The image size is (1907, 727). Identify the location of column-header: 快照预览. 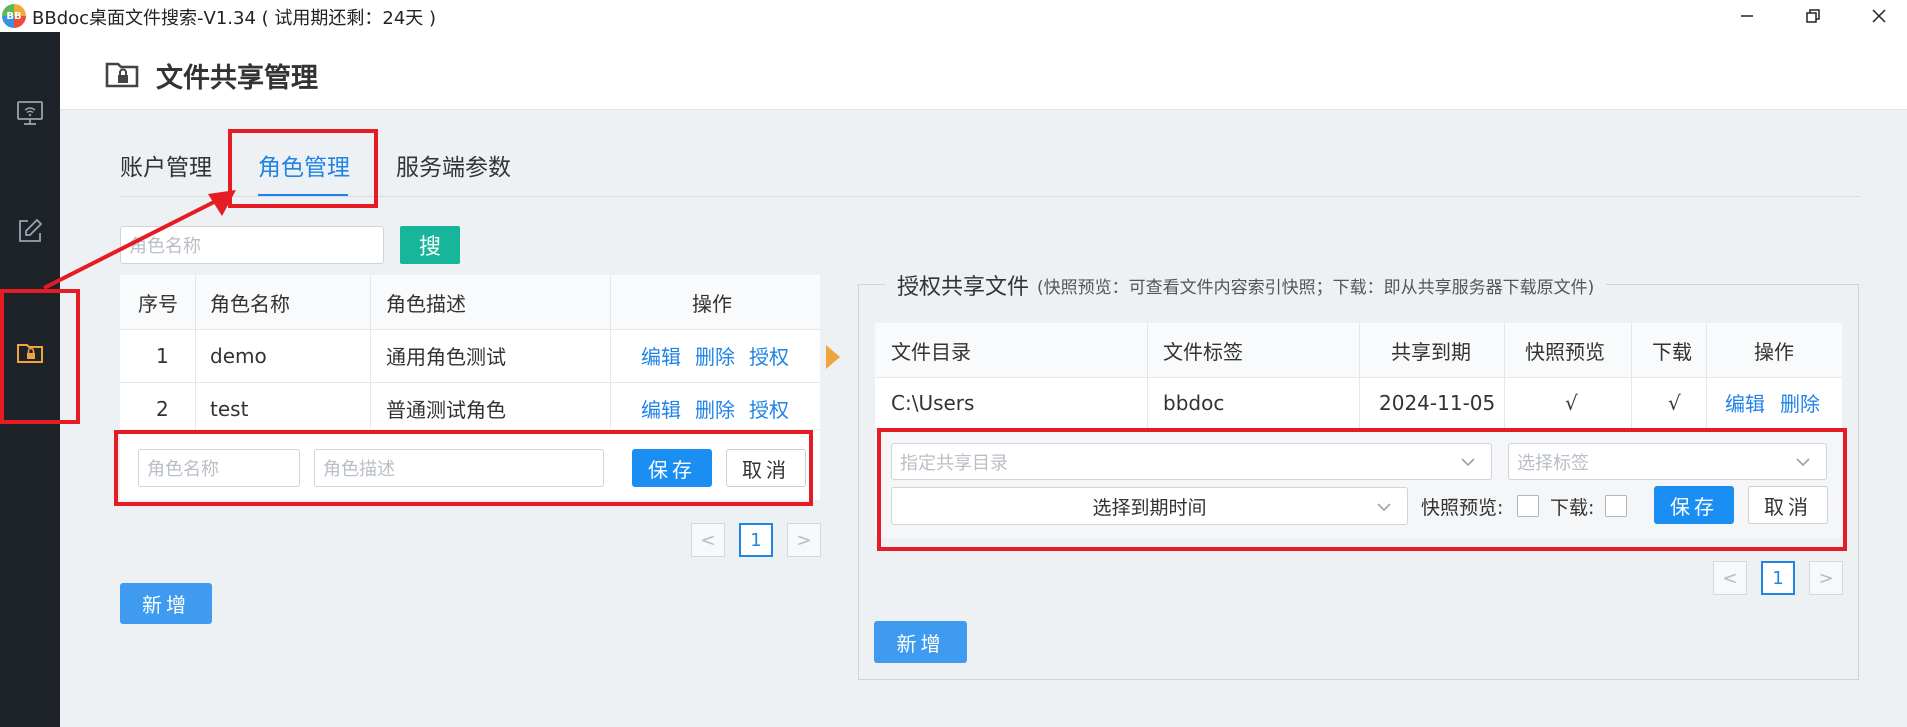
(1565, 351).